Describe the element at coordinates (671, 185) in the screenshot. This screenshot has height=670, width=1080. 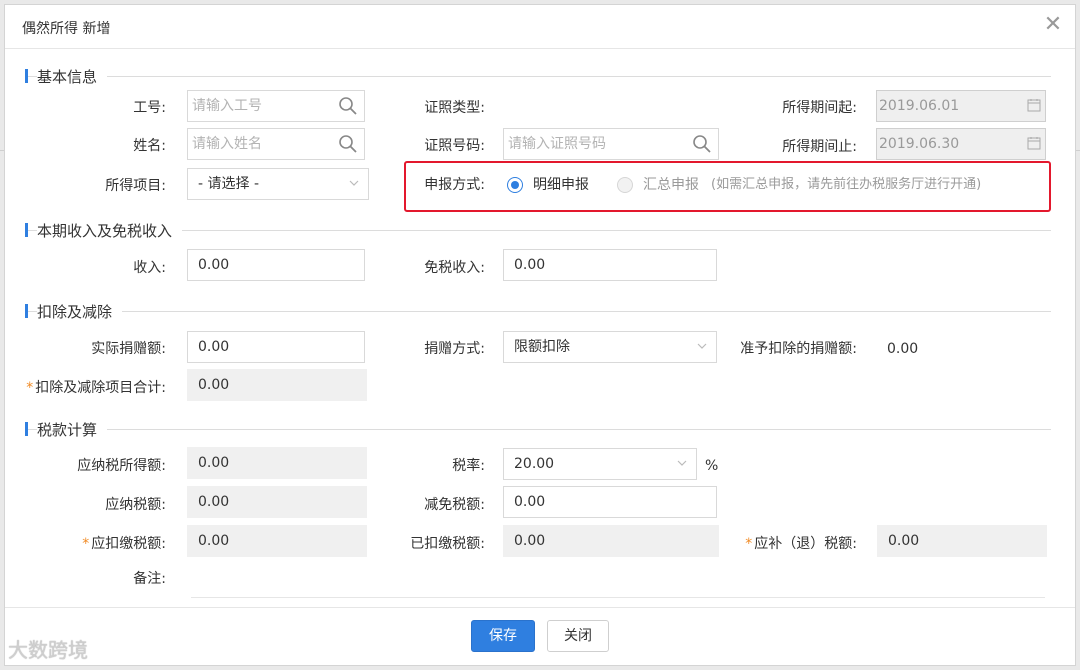
I see `report-summary-label: 汇总申报` at that location.